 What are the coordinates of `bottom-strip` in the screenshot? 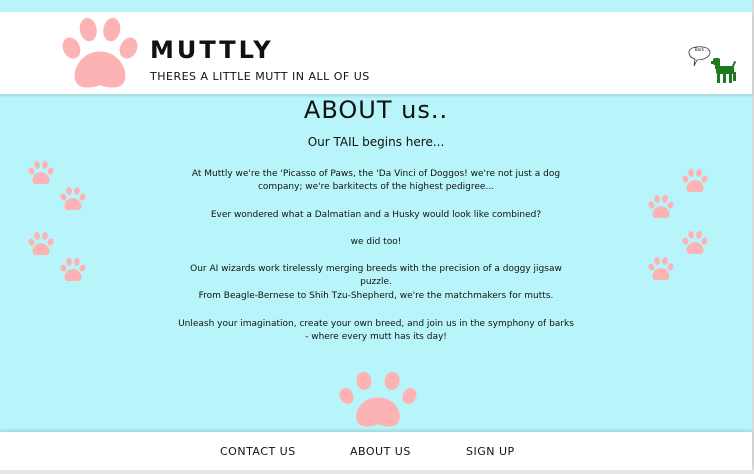 It's located at (377, 472).